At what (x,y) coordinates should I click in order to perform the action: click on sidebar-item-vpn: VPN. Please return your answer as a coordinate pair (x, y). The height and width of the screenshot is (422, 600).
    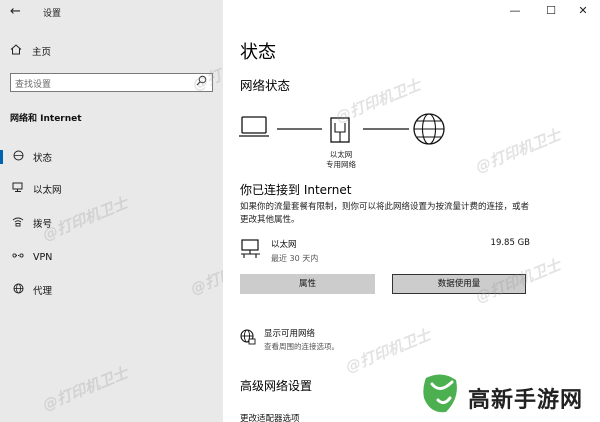
    Looking at the image, I should click on (111, 257).